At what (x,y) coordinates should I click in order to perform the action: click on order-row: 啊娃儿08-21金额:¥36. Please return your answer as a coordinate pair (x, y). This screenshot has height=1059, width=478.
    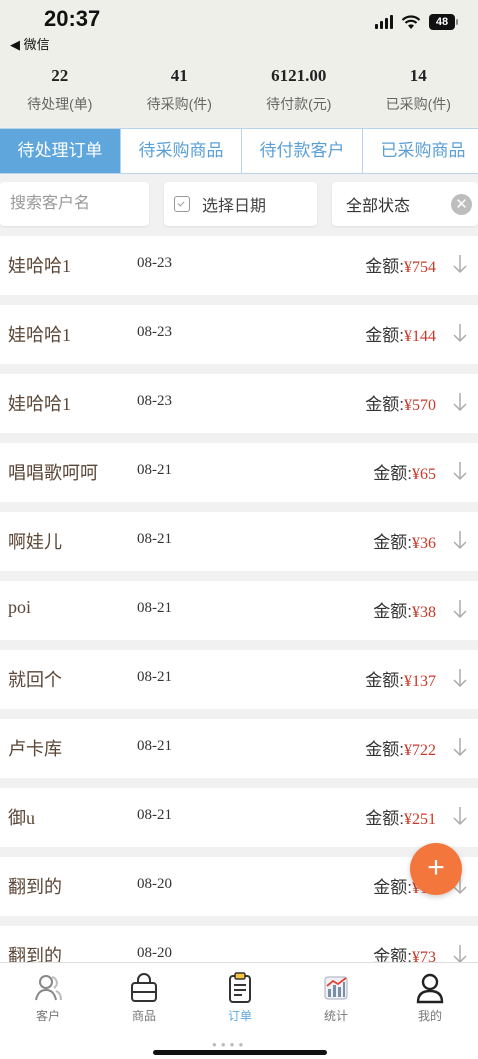
    Looking at the image, I should click on (239, 541).